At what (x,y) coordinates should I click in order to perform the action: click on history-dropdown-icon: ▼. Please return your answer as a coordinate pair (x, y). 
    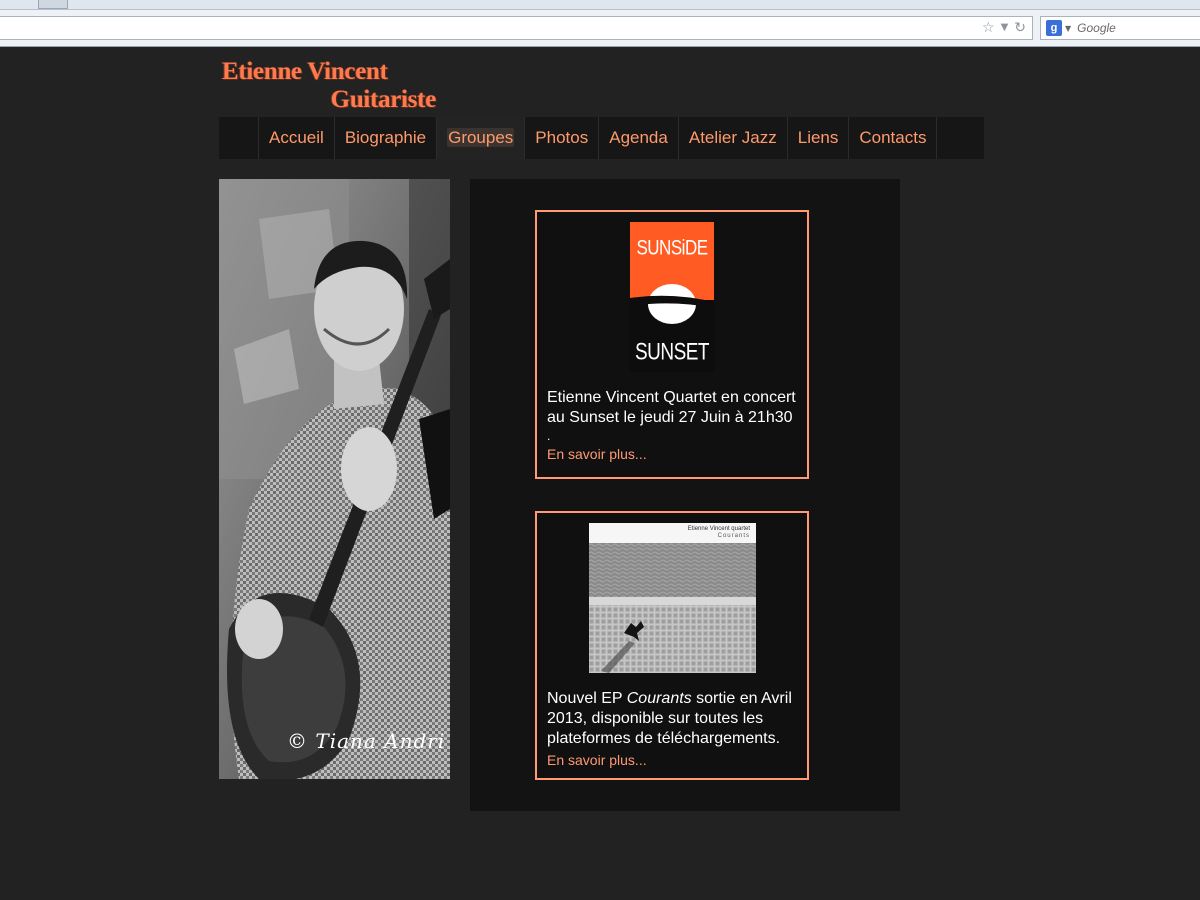
    Looking at the image, I should click on (1005, 28).